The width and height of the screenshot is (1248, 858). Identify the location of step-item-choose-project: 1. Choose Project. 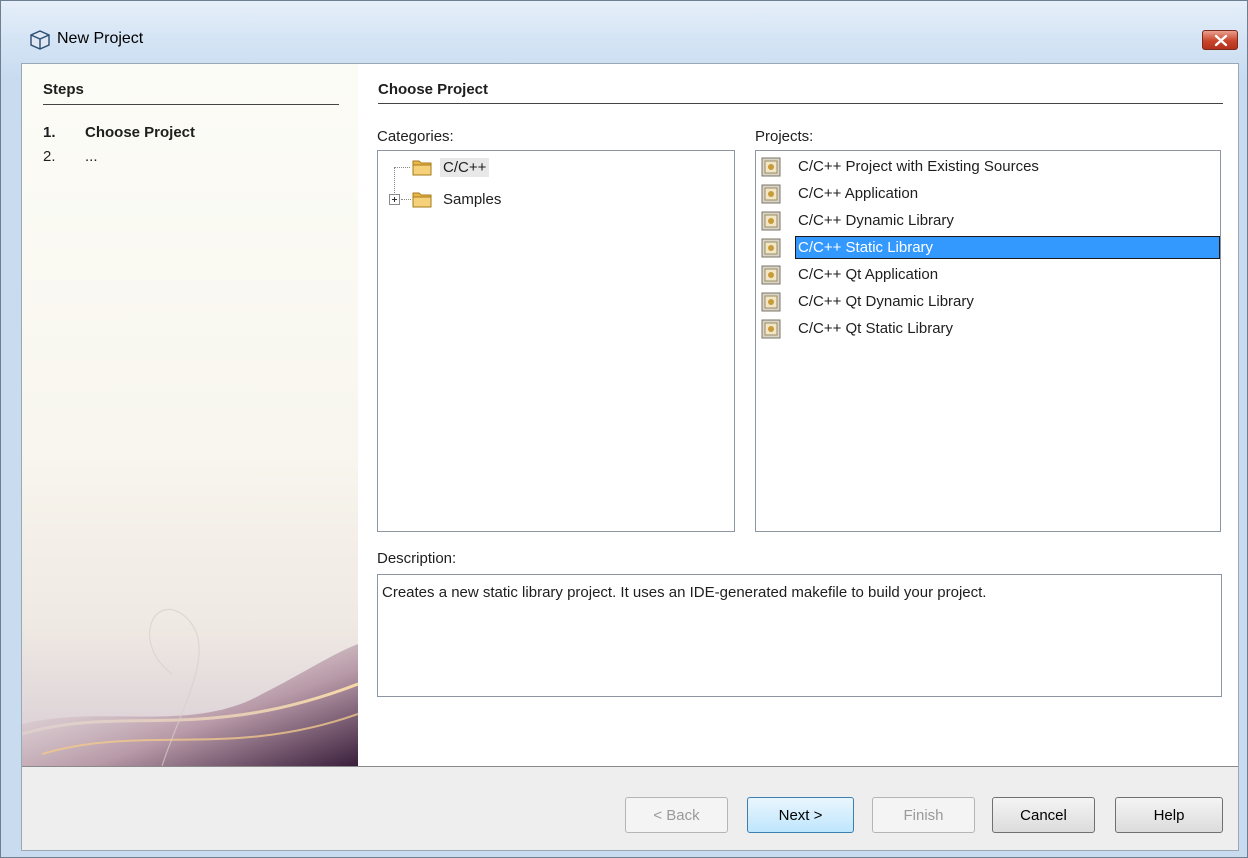
(119, 132).